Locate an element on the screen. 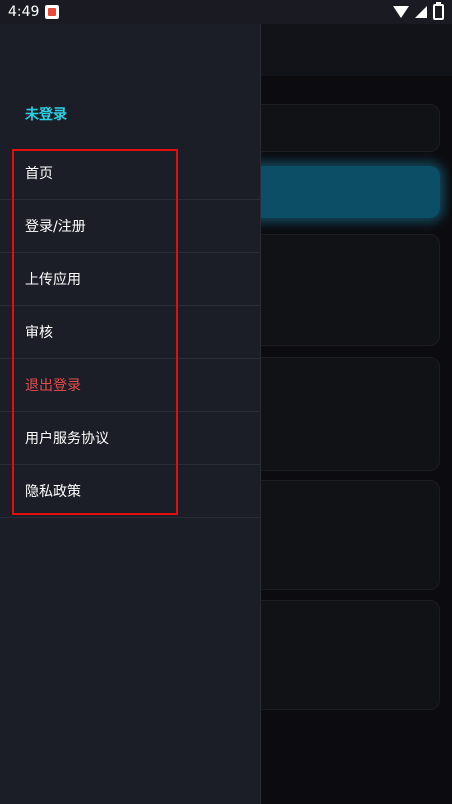 Image resolution: width=452 pixels, height=804 pixels. status-time: 4:49 is located at coordinates (24, 12).